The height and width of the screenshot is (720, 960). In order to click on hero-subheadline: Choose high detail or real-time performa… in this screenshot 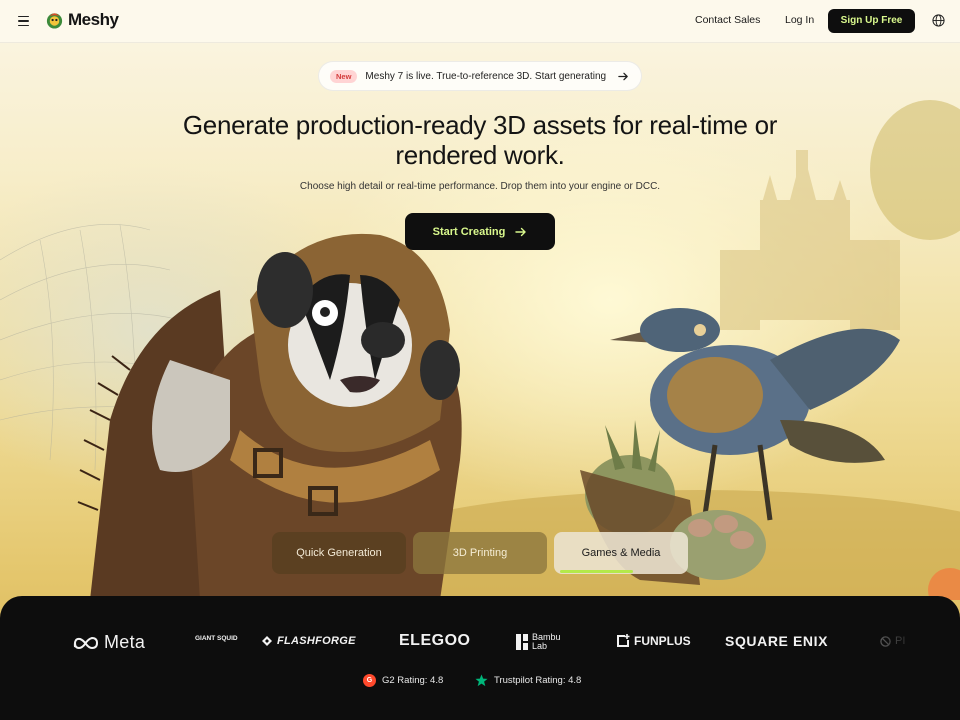, I will do `click(480, 186)`.